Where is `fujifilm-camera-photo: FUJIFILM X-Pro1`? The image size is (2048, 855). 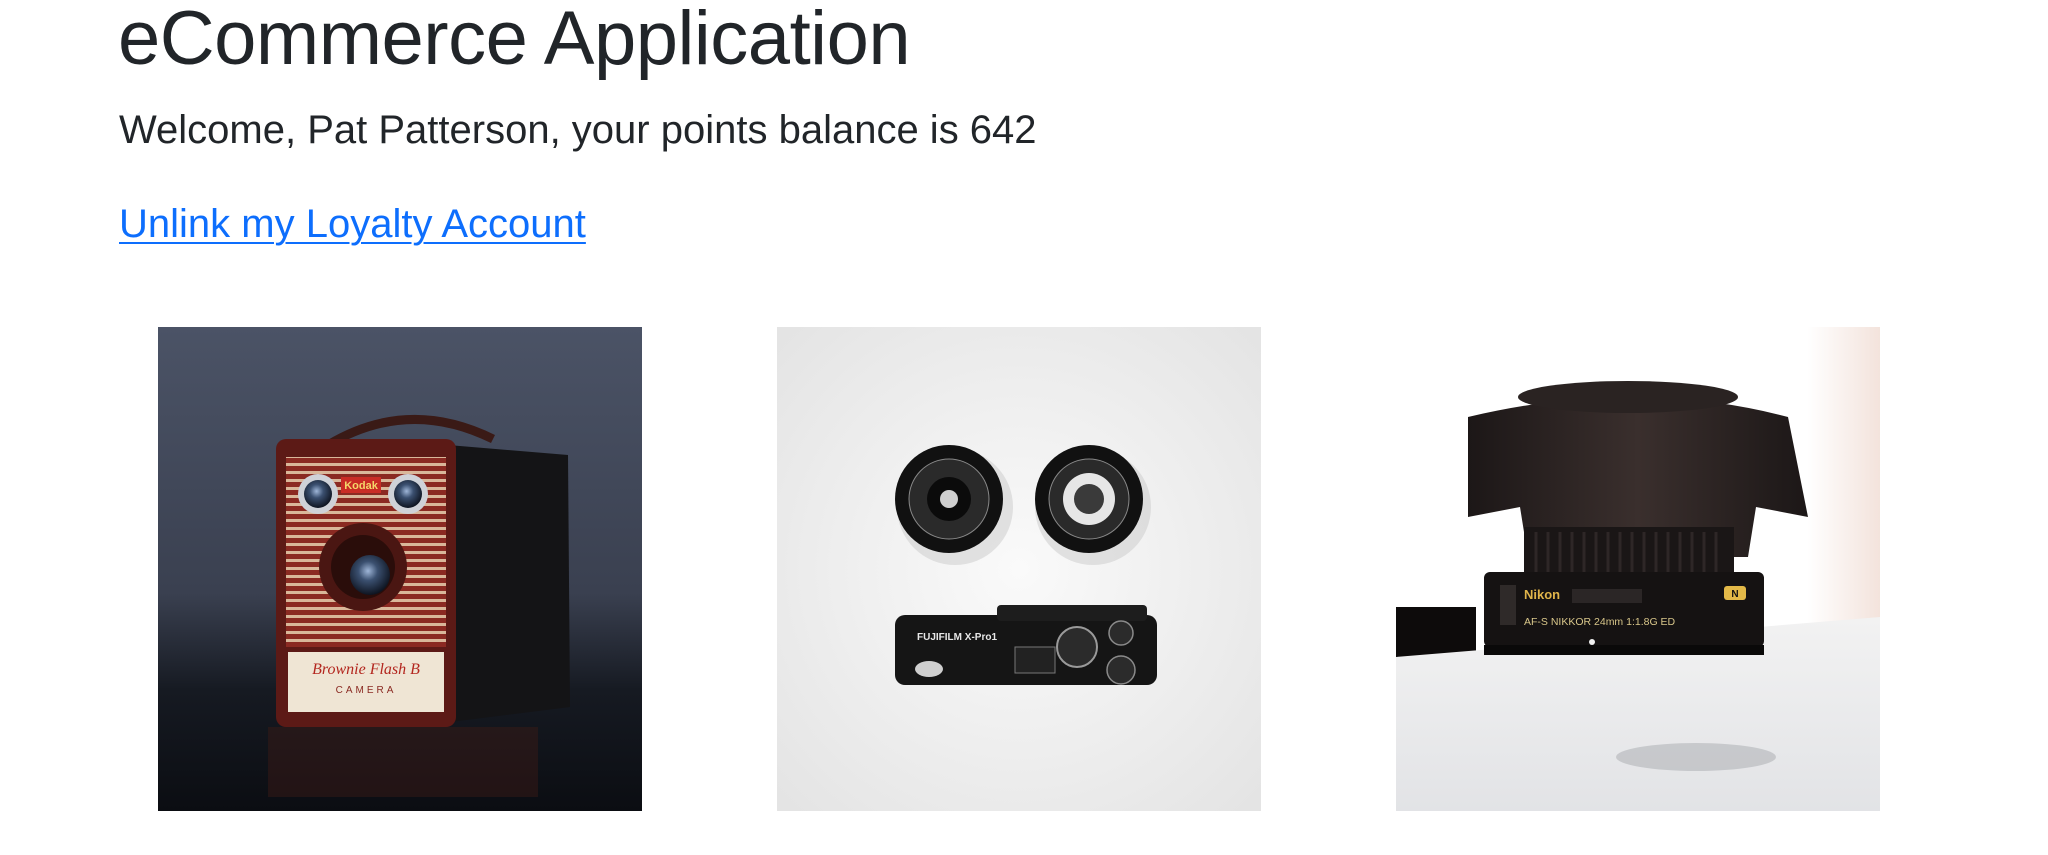 fujifilm-camera-photo: FUJIFILM X-Pro1 is located at coordinates (1019, 569).